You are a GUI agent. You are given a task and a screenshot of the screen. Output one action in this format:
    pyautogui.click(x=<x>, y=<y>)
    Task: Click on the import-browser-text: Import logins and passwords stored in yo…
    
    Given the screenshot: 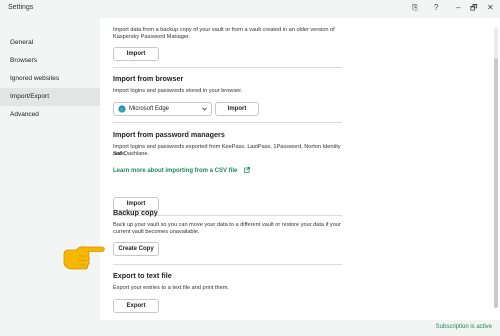 What is the action you would take?
    pyautogui.click(x=178, y=91)
    